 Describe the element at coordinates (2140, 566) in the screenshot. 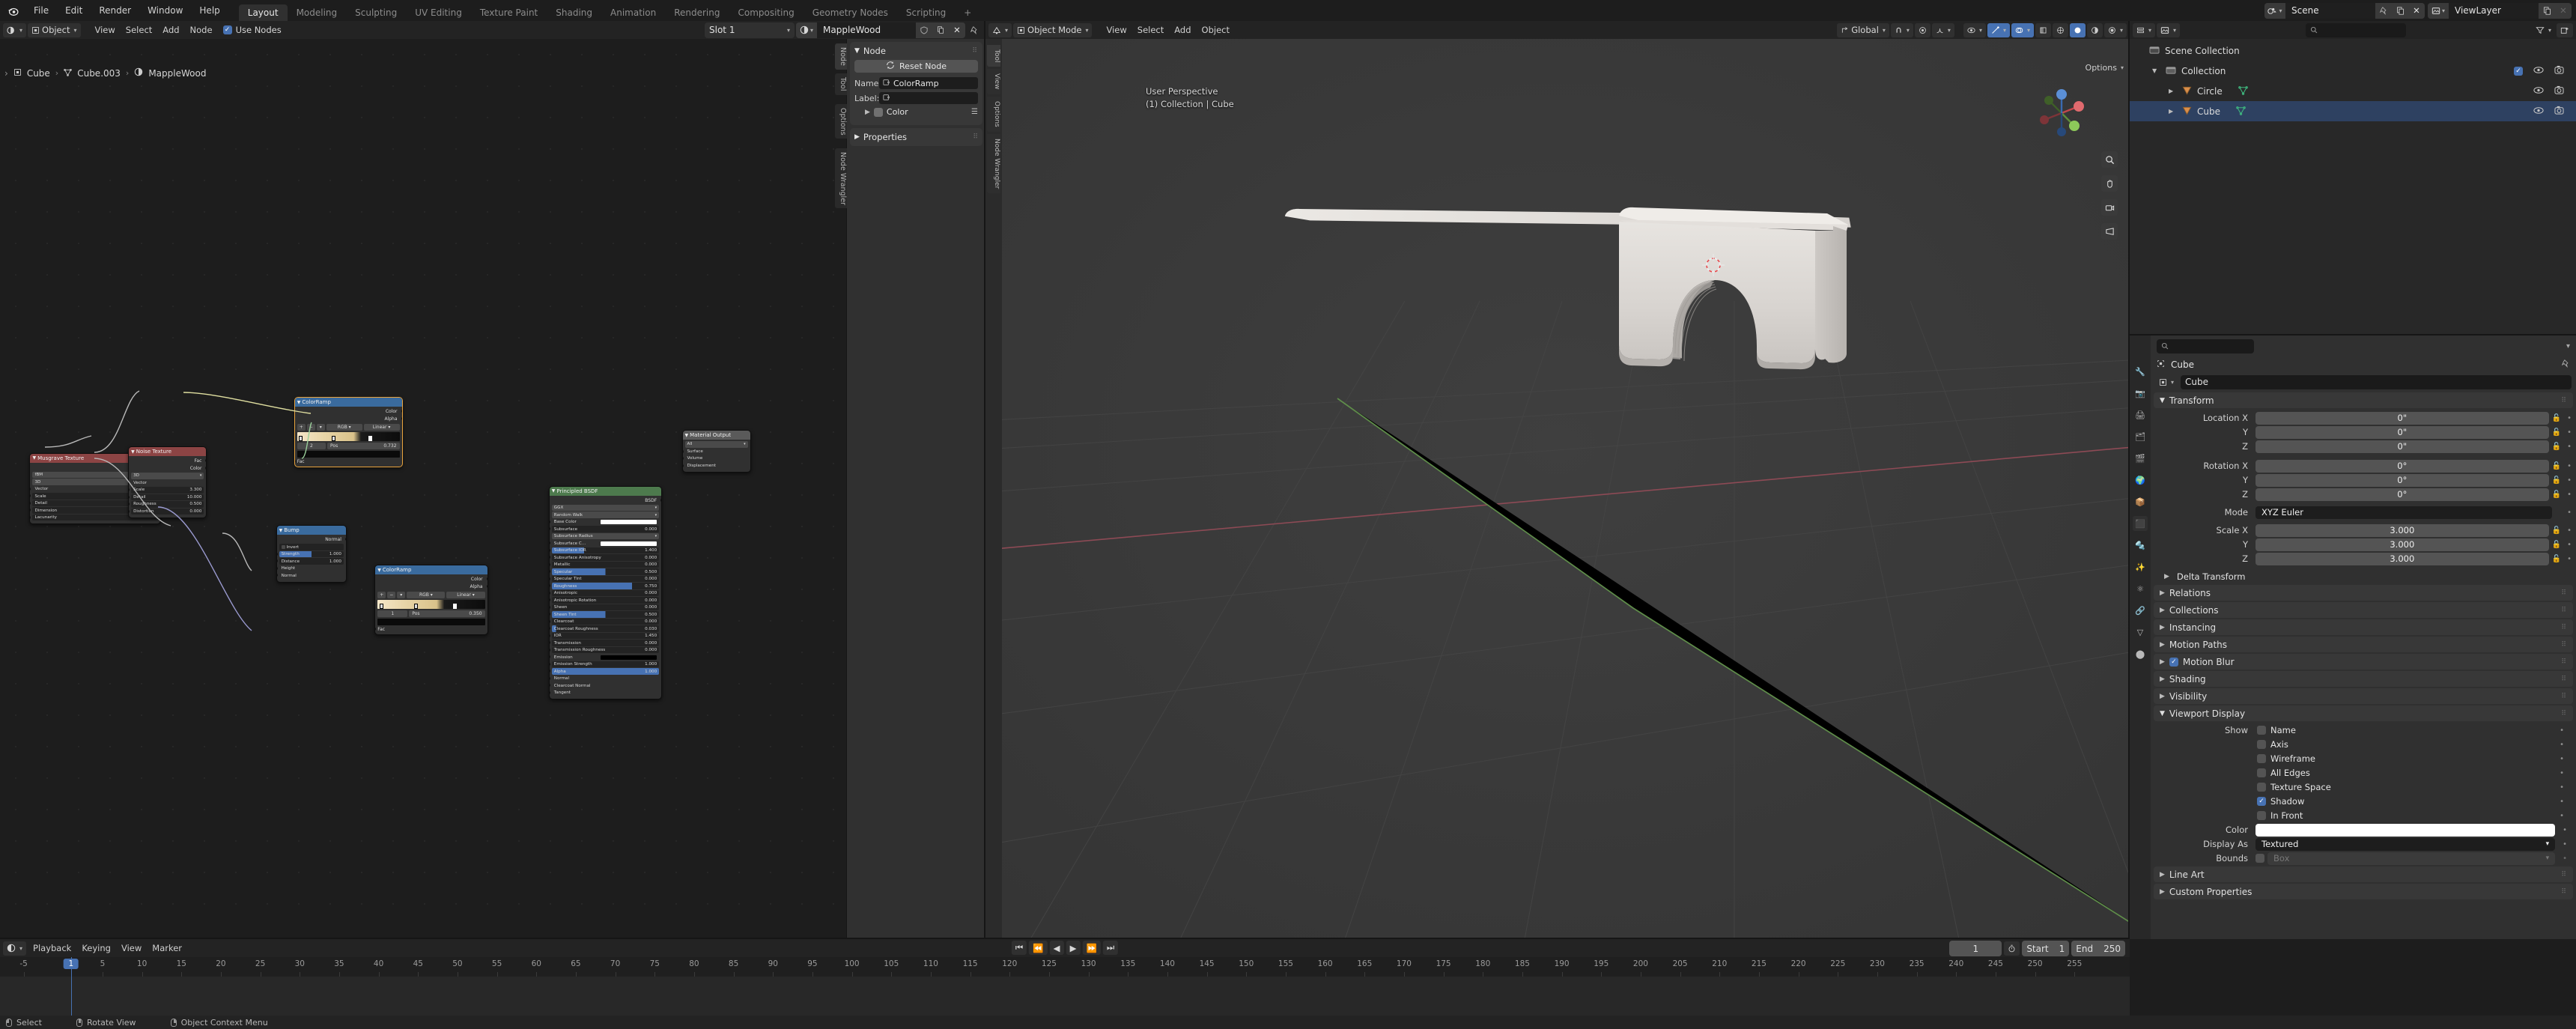

I see `properties-tab-particles-icon: ✨` at that location.